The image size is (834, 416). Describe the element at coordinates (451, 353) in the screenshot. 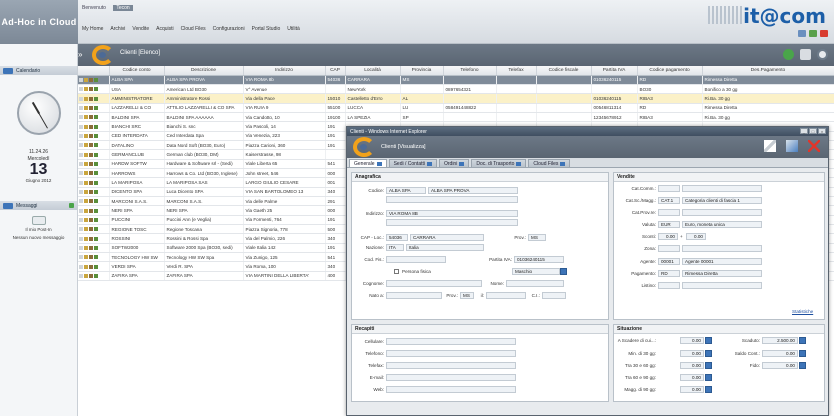

I see `telefono-field` at that location.